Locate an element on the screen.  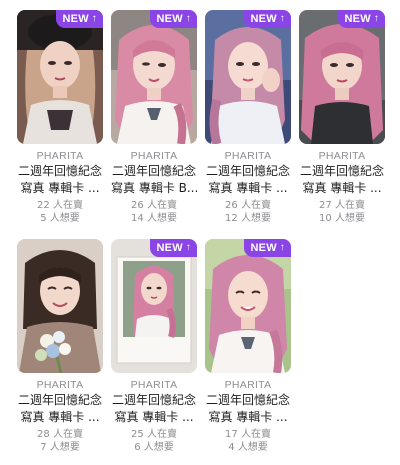
wanters-count: 10 人想要 is located at coordinates (342, 218).